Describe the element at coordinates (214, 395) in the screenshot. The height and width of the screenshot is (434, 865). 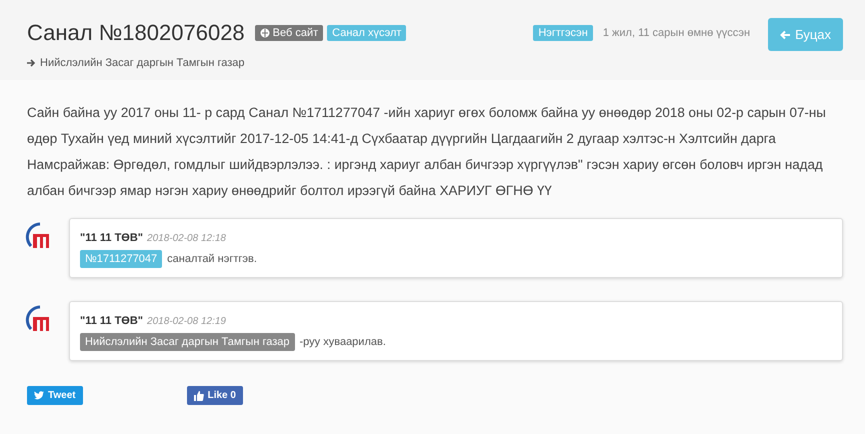
I see `like-button: Like 0` at that location.